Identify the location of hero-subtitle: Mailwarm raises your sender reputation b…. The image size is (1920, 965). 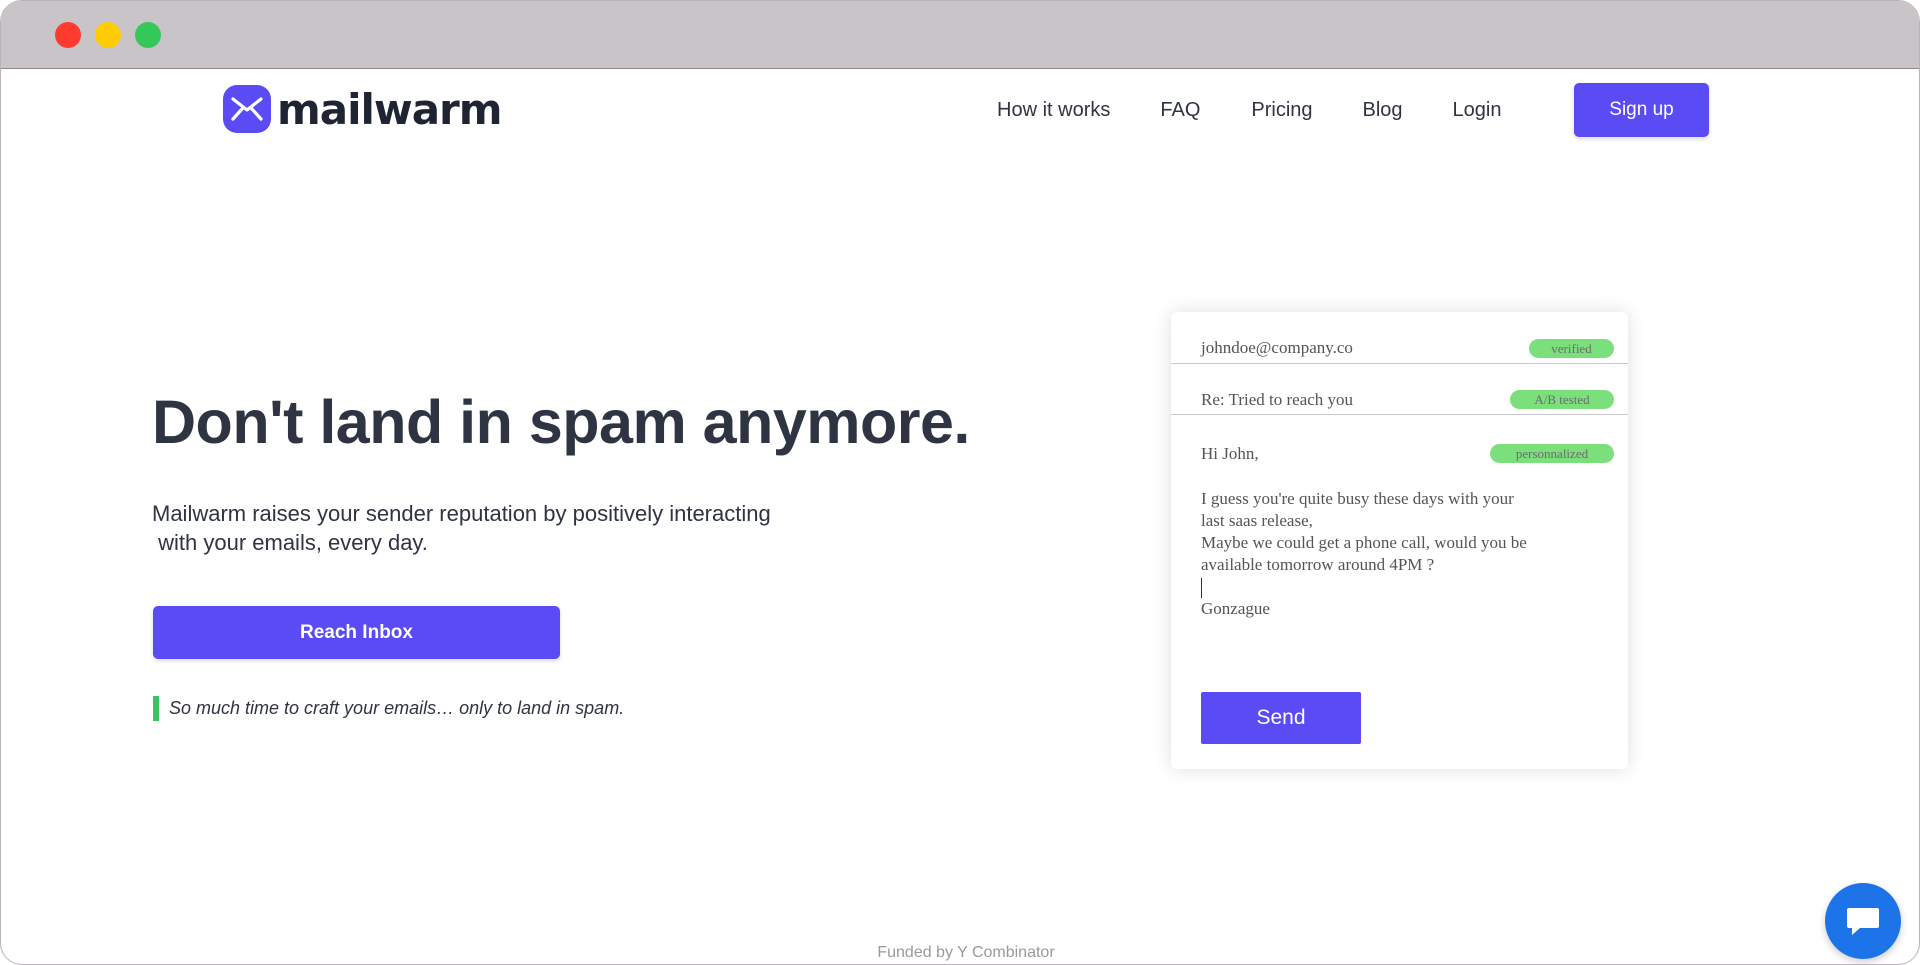
(492, 528).